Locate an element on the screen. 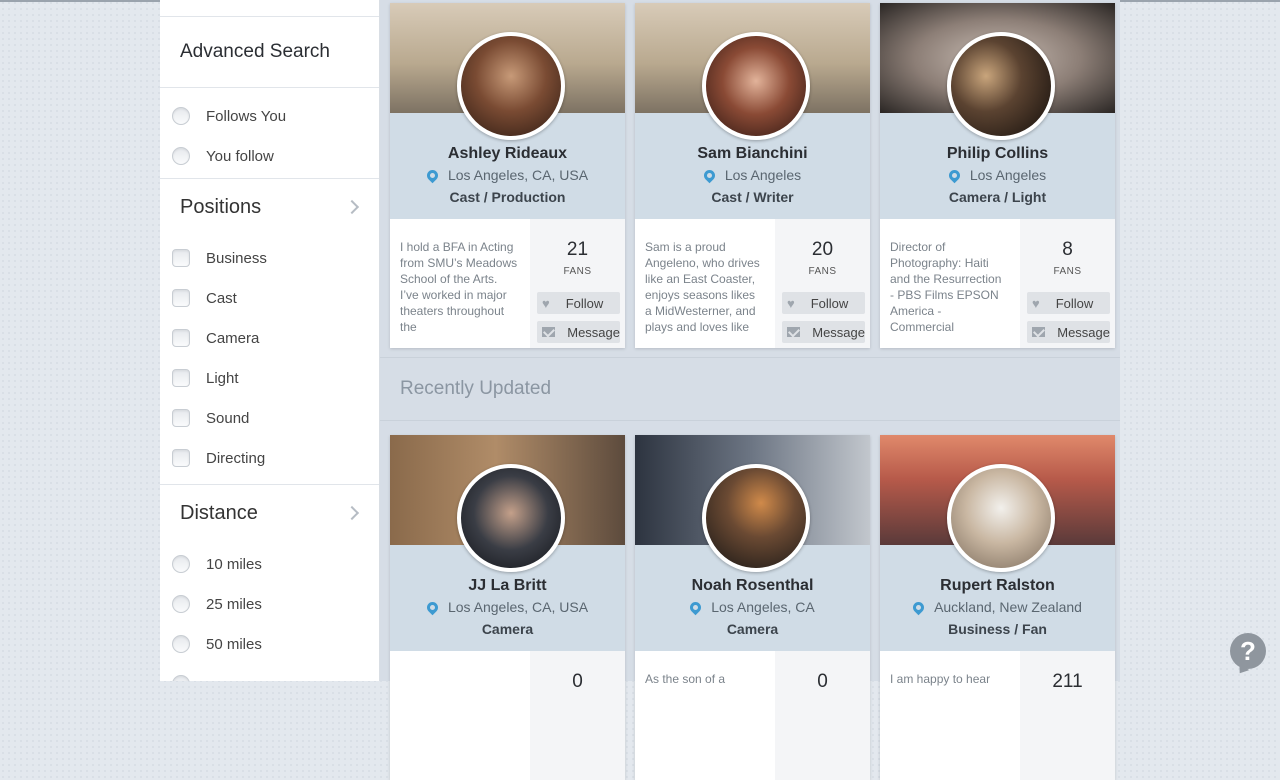  member-name: Ashley Rideaux is located at coordinates (507, 154).